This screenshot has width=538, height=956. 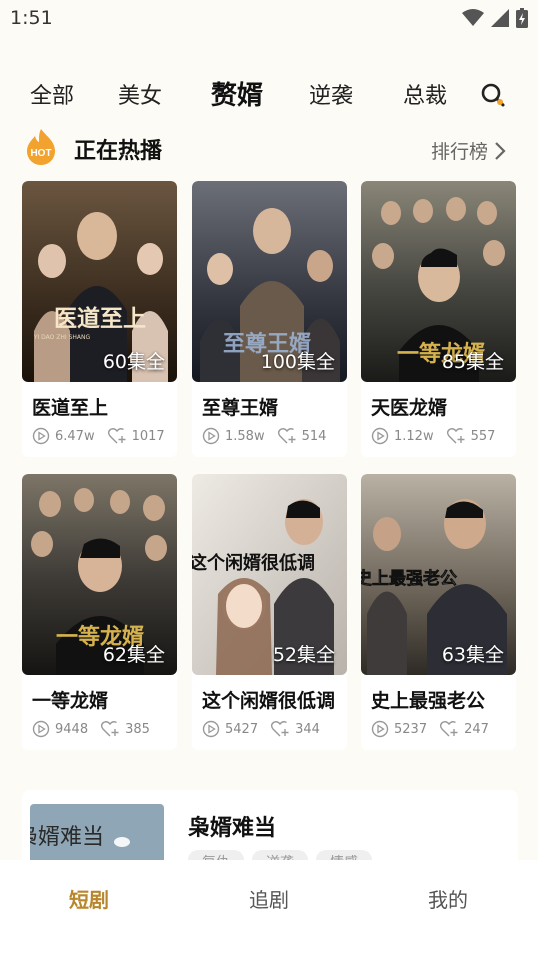 What do you see at coordinates (62, 337) in the screenshot?
I see `poster-subtitle: YI DAO ZHI SHANG` at bounding box center [62, 337].